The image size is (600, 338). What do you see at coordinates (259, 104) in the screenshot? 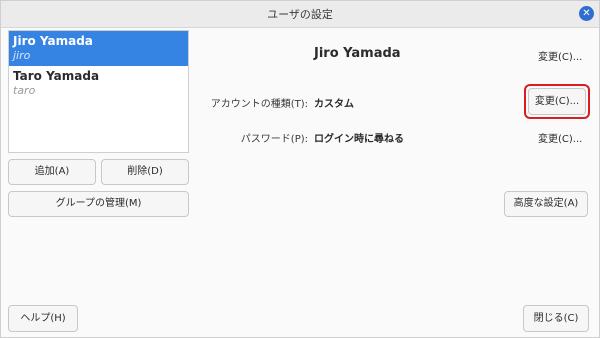
I see `account-type-label: アカウントの種類(T):` at bounding box center [259, 104].